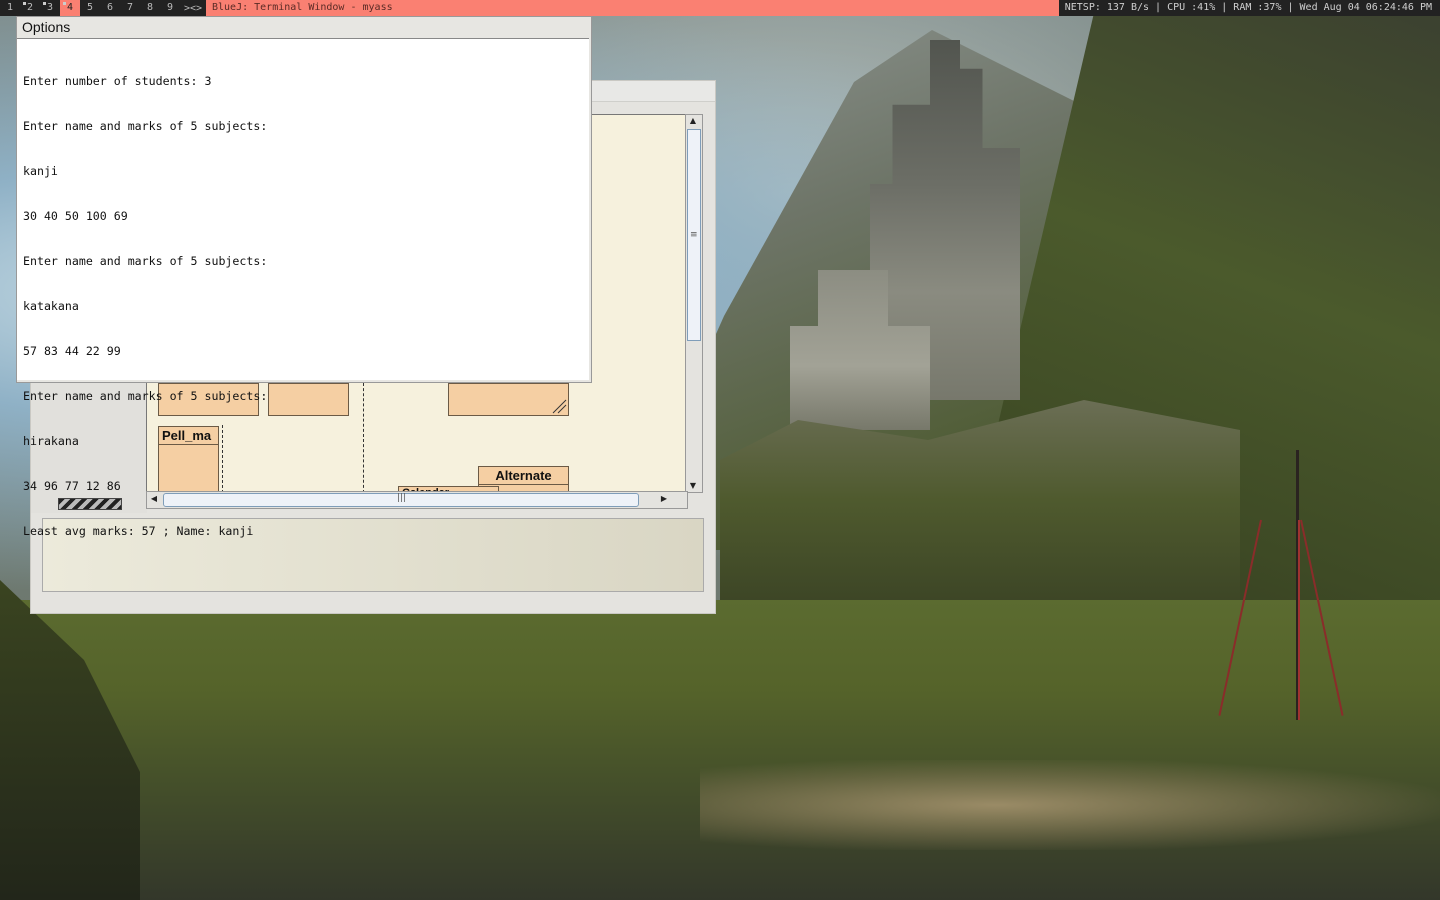  I want to click on terminal-line: 57 83 44 22 99, so click(72, 351).